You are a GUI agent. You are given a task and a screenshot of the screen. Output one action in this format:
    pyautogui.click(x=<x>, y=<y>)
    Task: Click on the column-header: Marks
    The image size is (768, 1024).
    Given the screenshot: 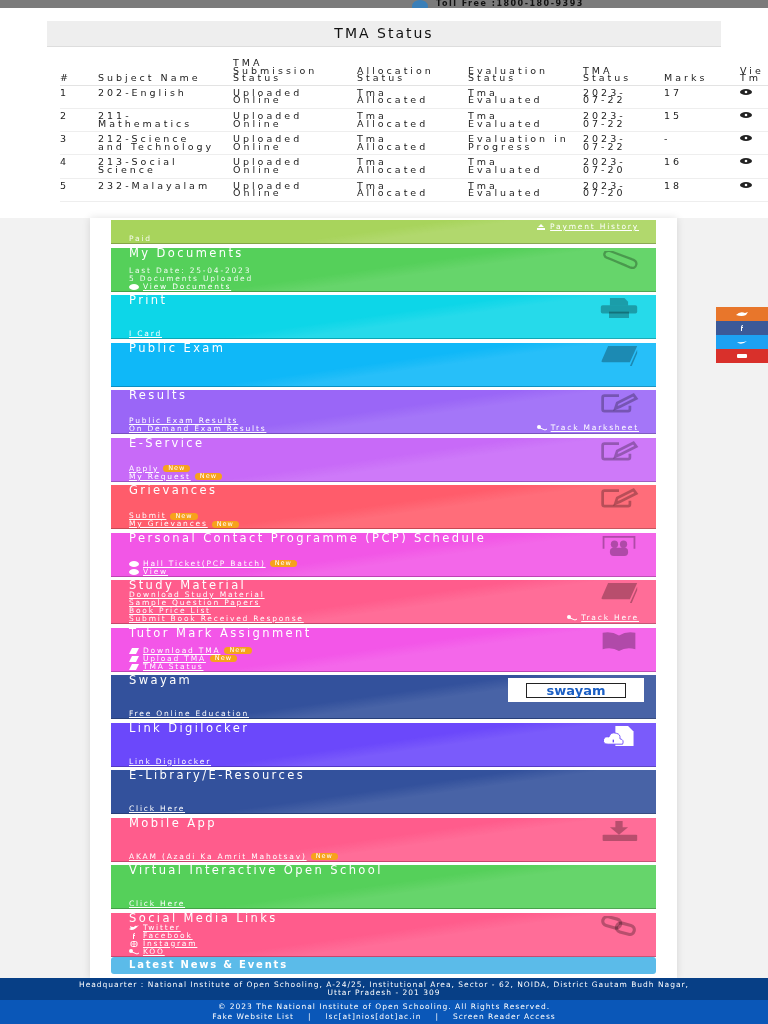 What is the action you would take?
    pyautogui.click(x=702, y=71)
    